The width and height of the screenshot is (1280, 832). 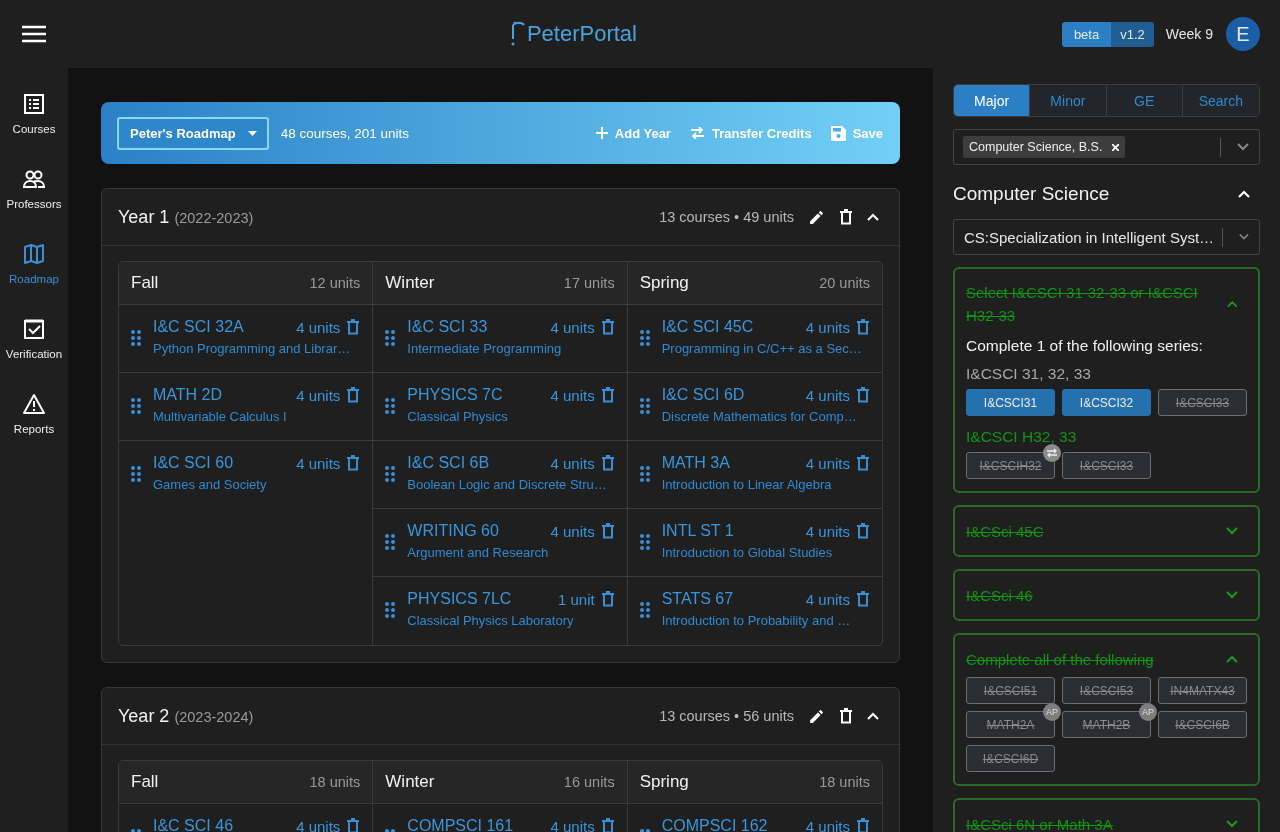 I want to click on requirements-tab: Major, so click(x=992, y=100).